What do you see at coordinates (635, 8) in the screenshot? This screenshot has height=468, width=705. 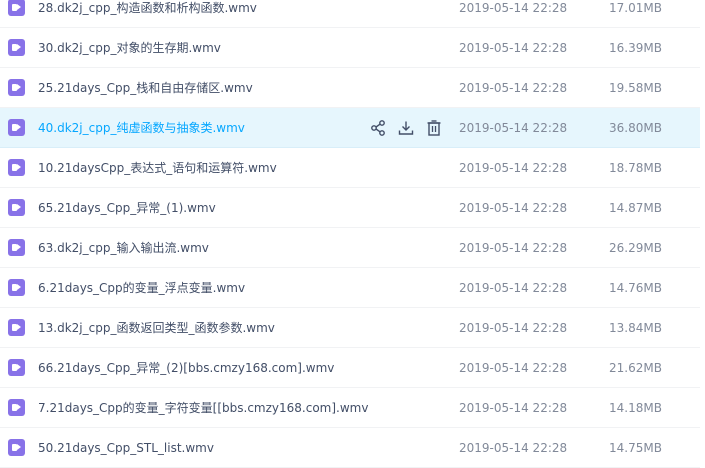 I see `file-size: 17.01MB` at bounding box center [635, 8].